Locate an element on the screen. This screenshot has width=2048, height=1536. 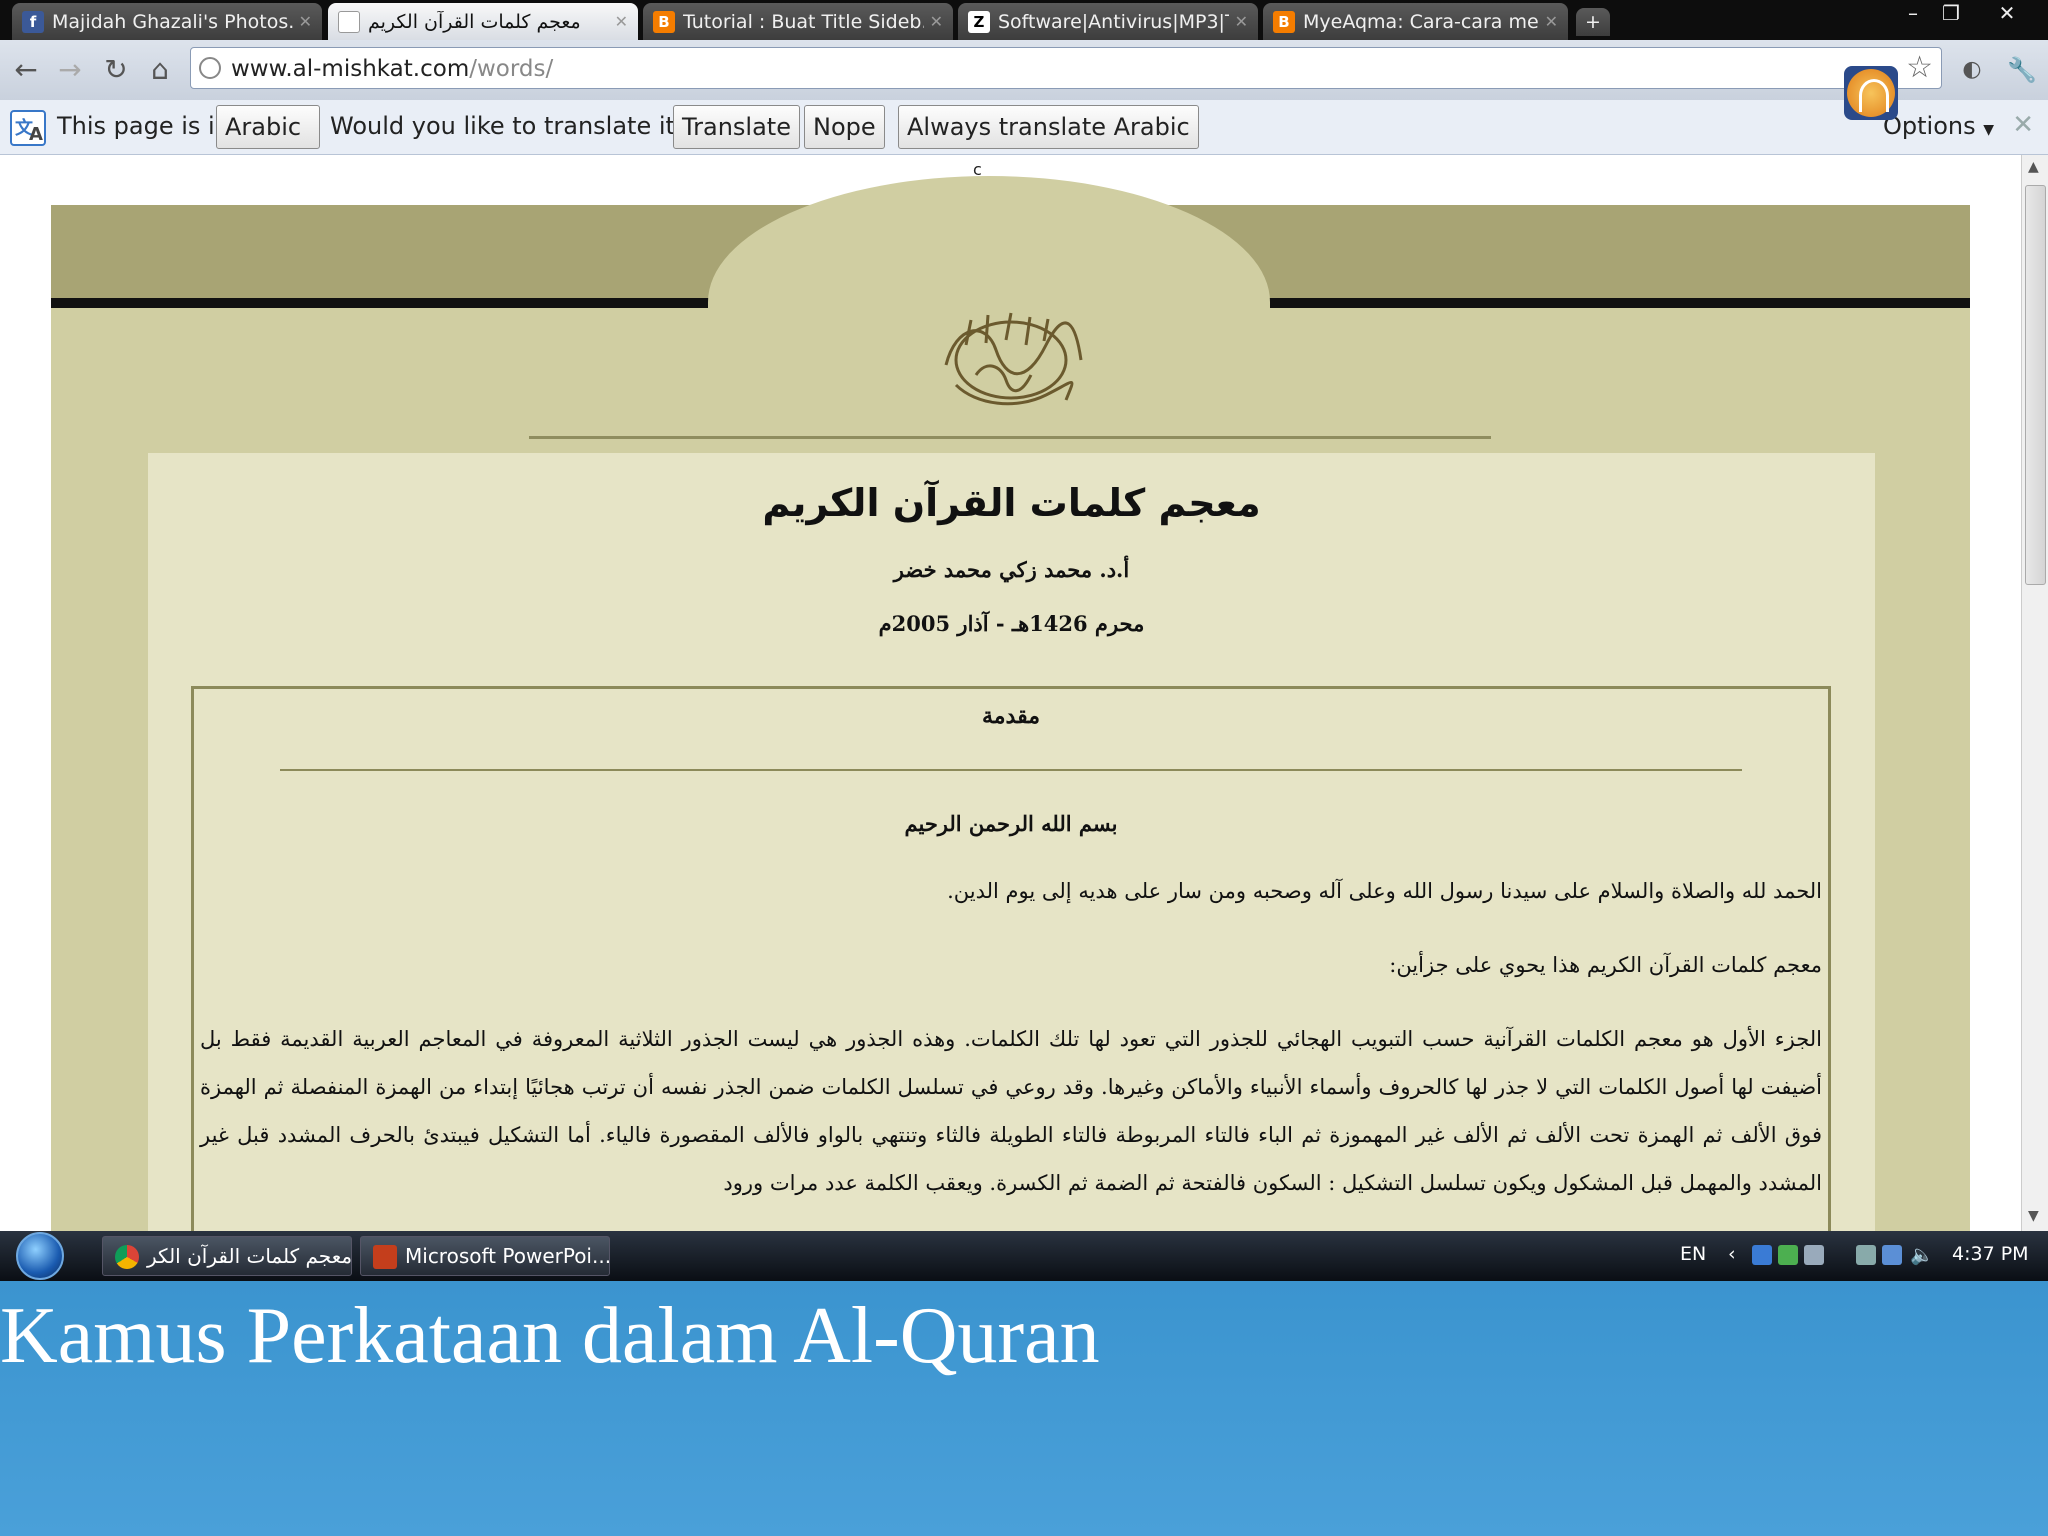
caption-text: Kamus Perkataan dalam Al-Quran is located at coordinates (550, 1336).